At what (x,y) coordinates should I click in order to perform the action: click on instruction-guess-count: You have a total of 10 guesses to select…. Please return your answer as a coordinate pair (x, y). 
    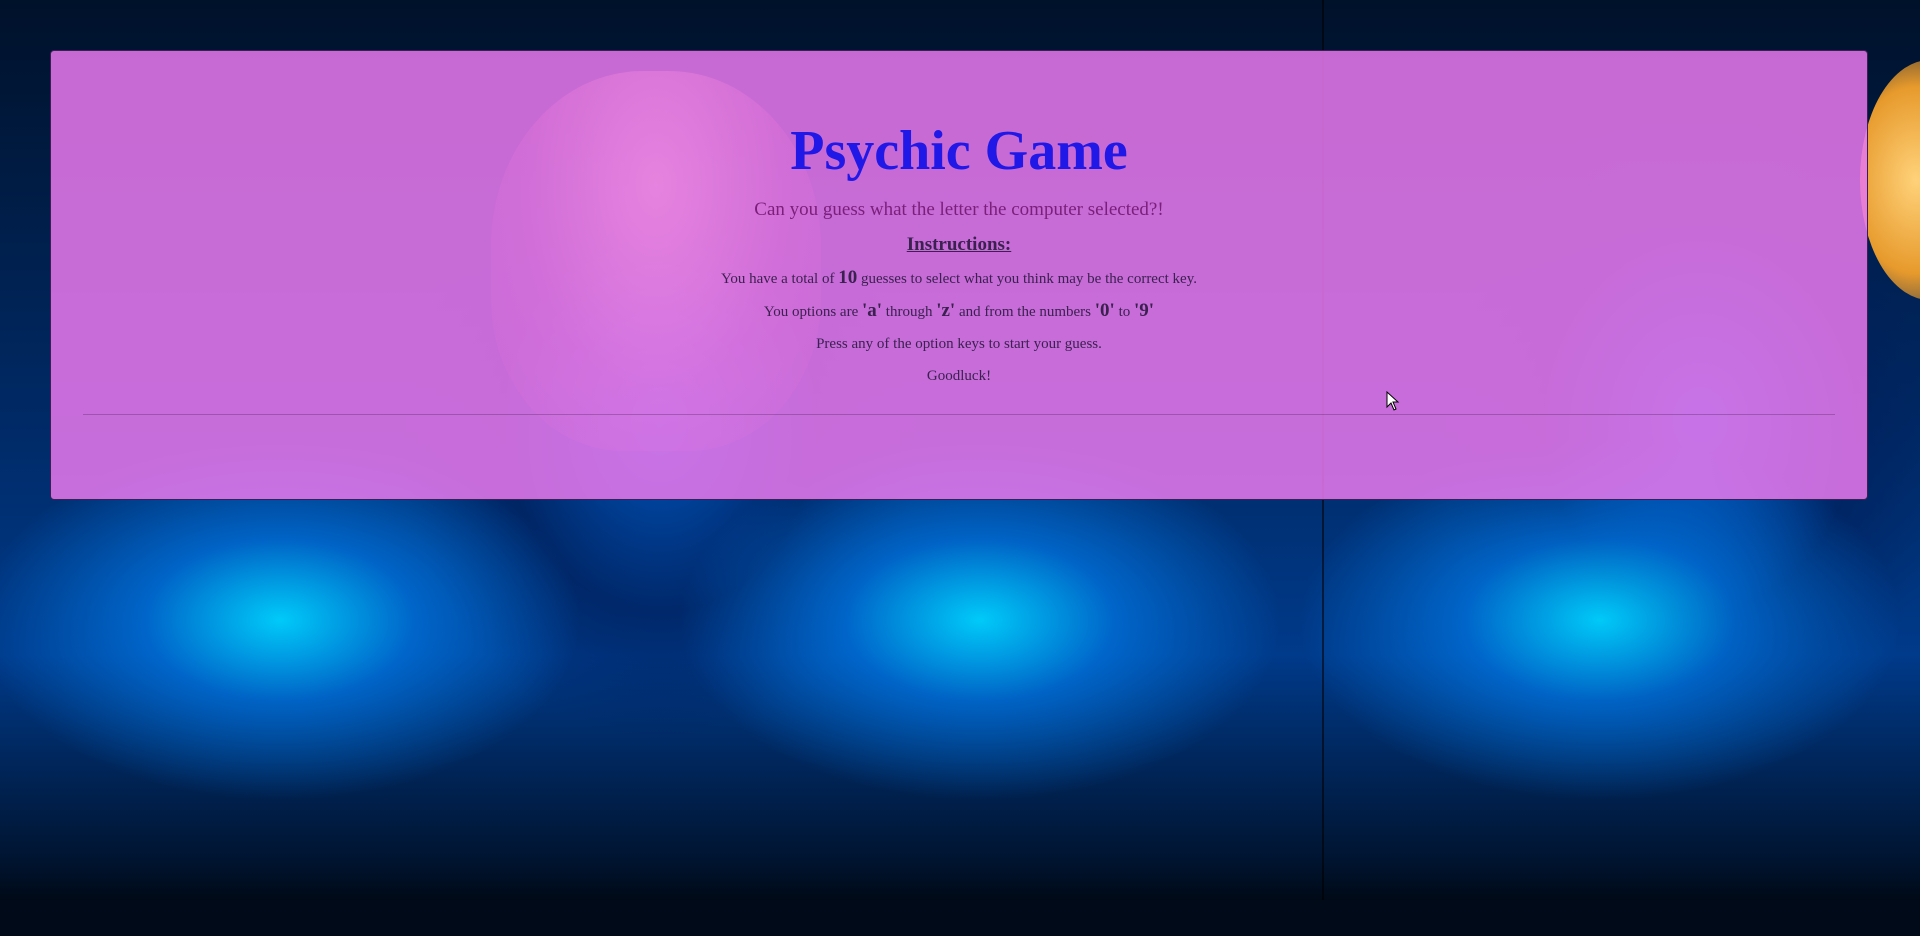
    Looking at the image, I should click on (959, 278).